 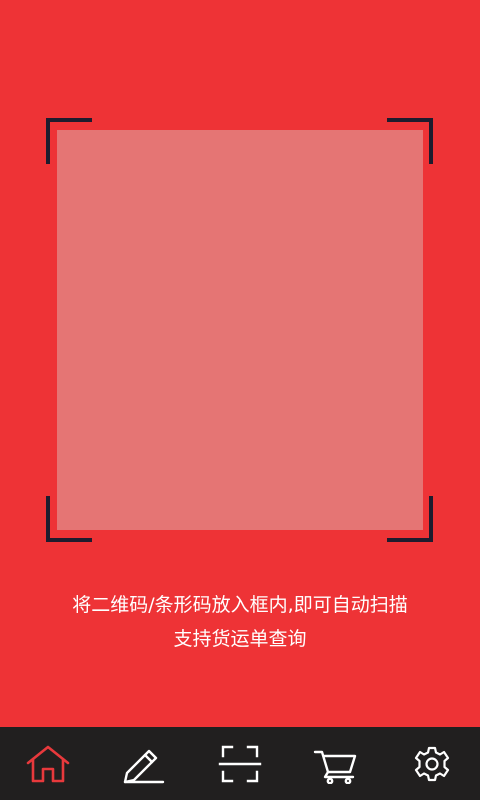 I want to click on nav-edit, so click(x=144, y=764).